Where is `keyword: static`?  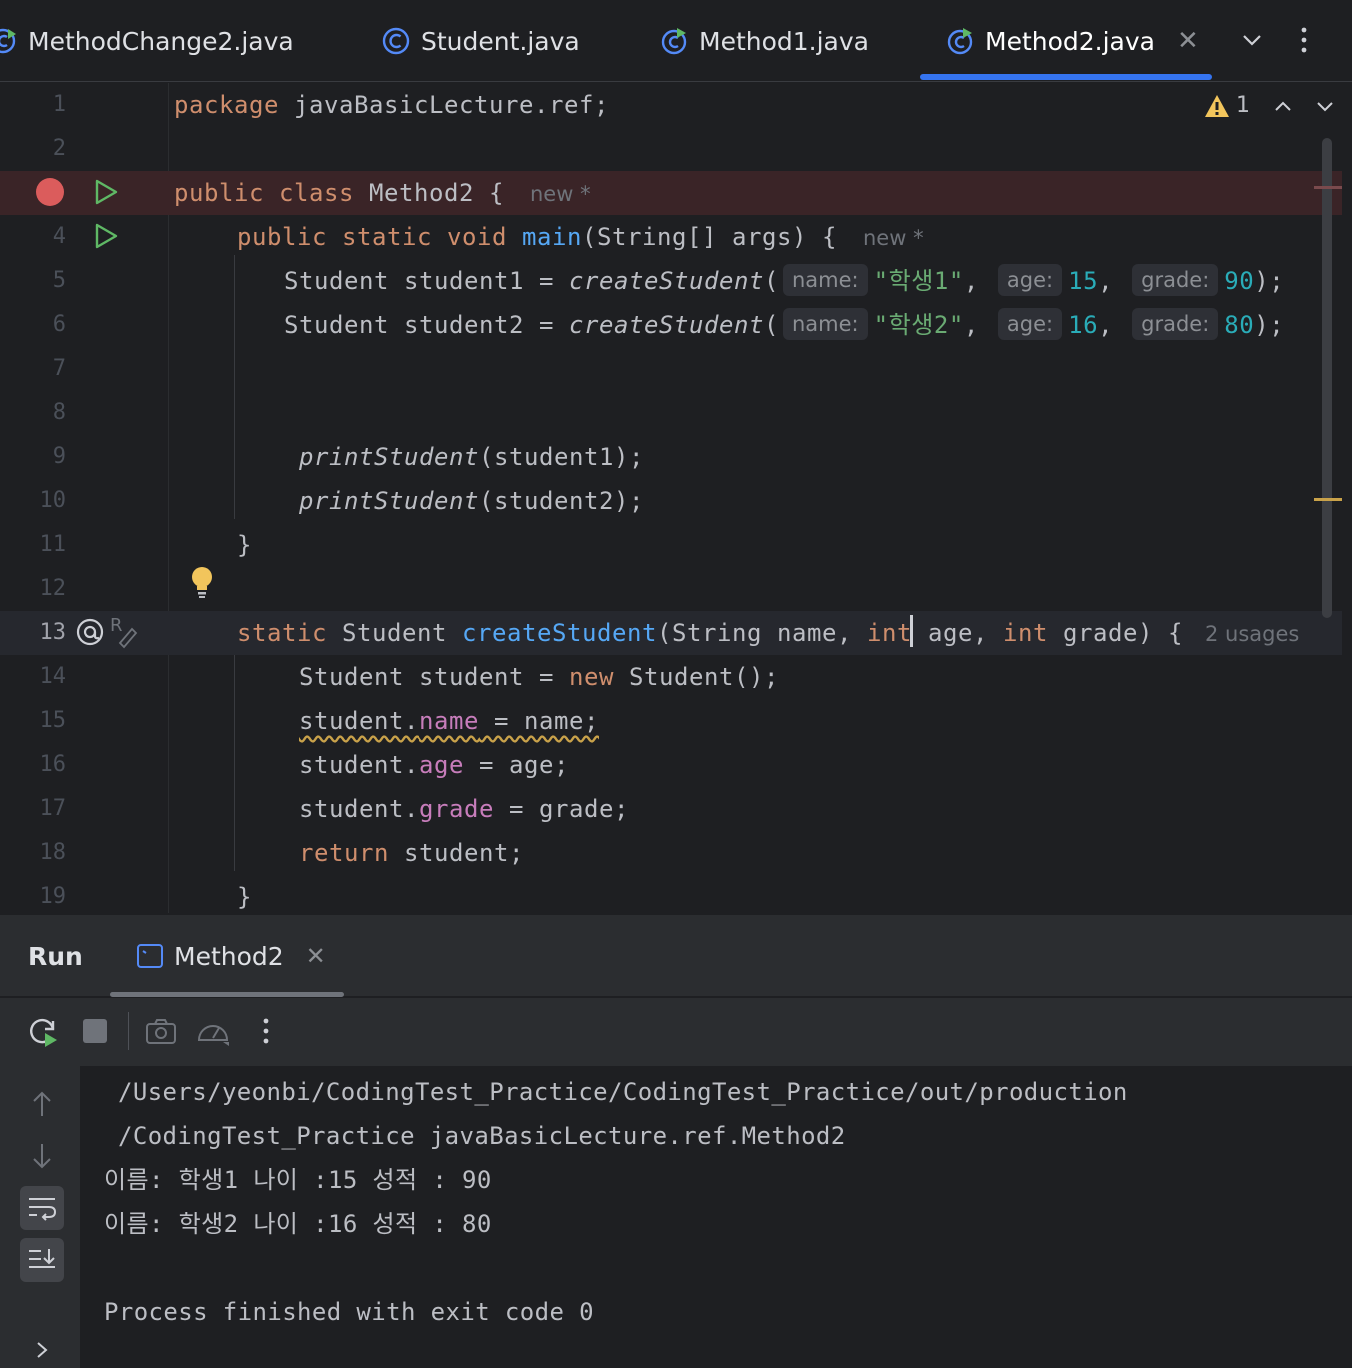
keyword: static is located at coordinates (282, 633).